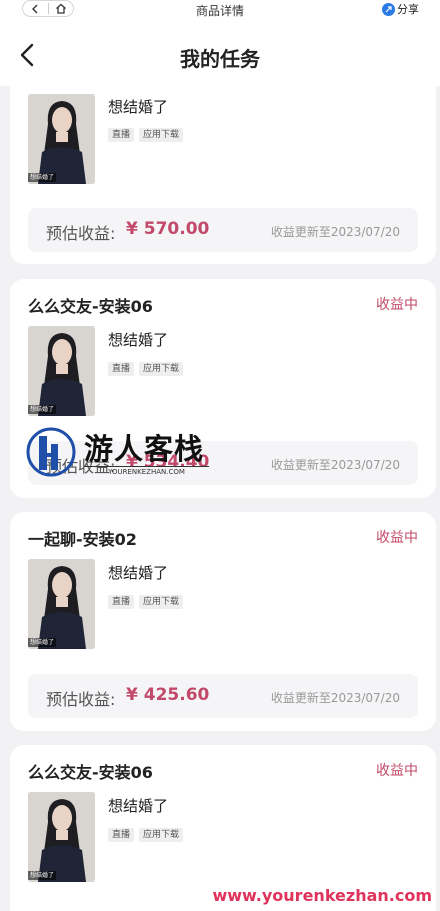 The width and height of the screenshot is (440, 911). I want to click on share-button: 分享, so click(400, 9).